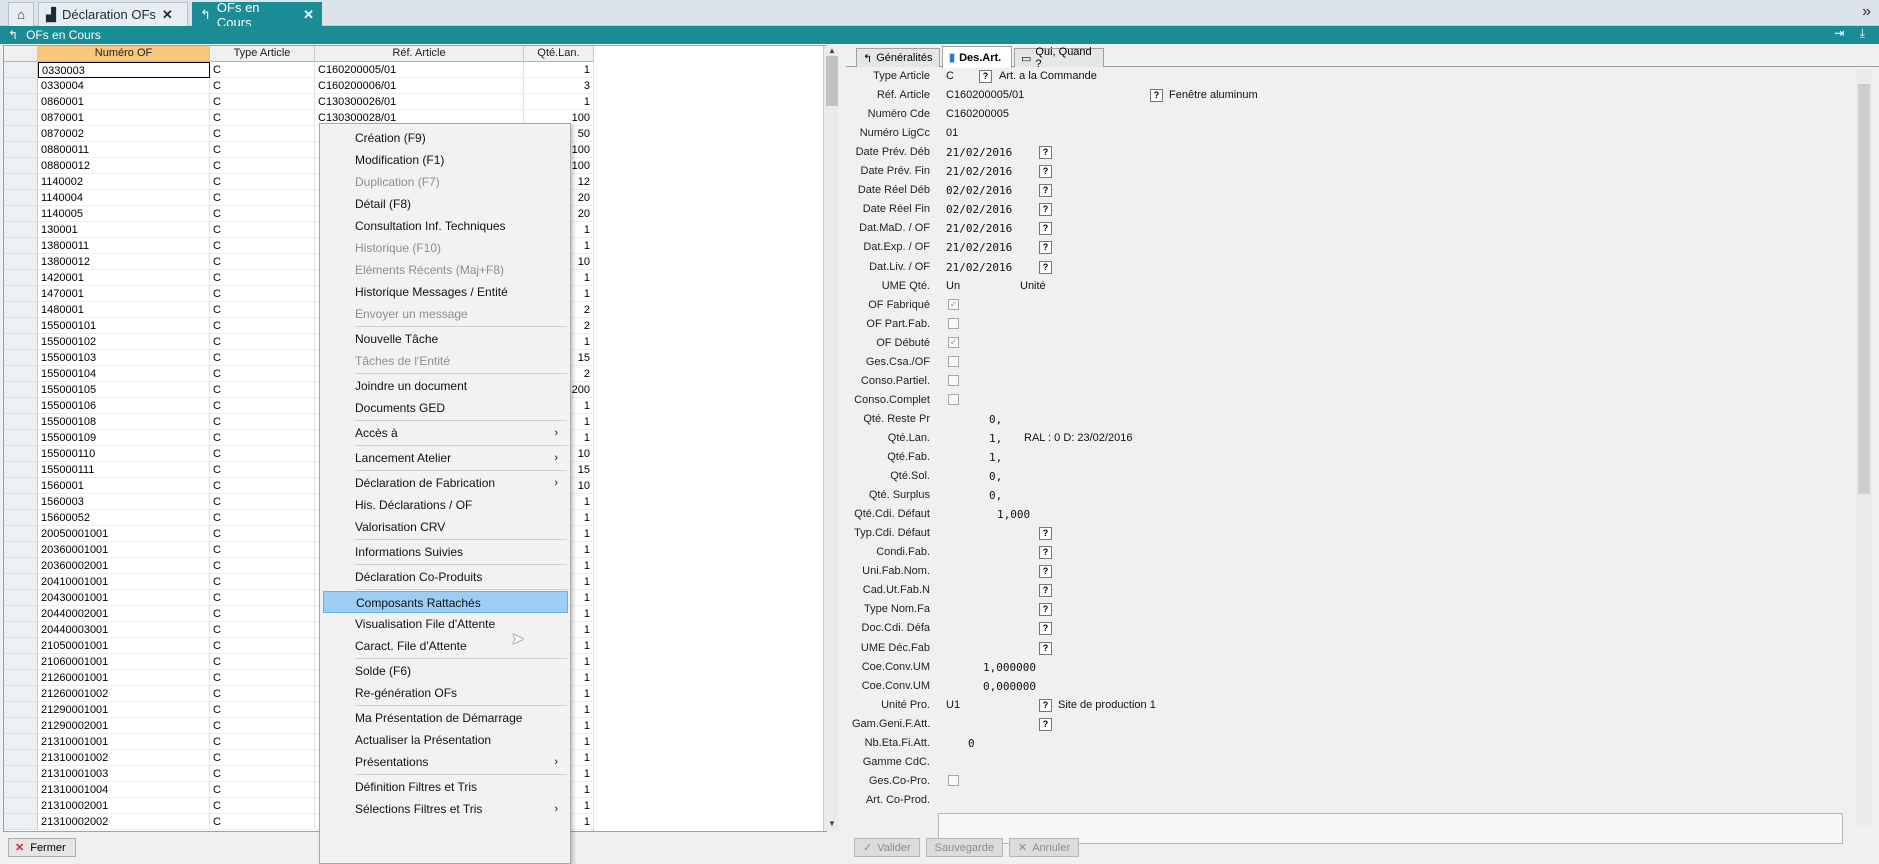 This screenshot has height=864, width=1879. Describe the element at coordinates (995, 419) in the screenshot. I see `field-value: 0,` at that location.